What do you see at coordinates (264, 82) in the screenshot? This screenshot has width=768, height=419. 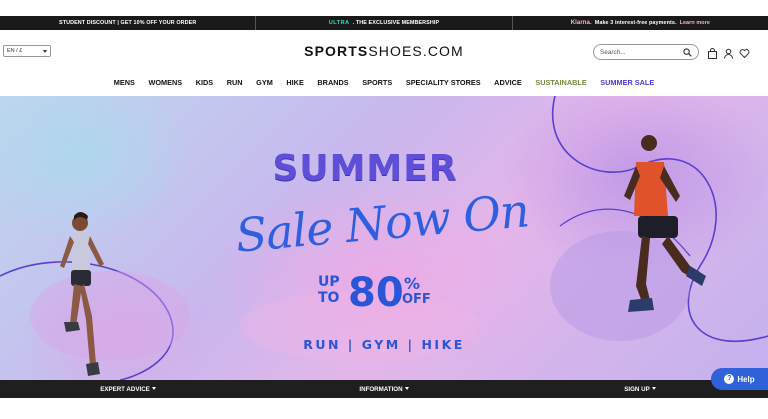 I see `nav-item-gym: GYM` at bounding box center [264, 82].